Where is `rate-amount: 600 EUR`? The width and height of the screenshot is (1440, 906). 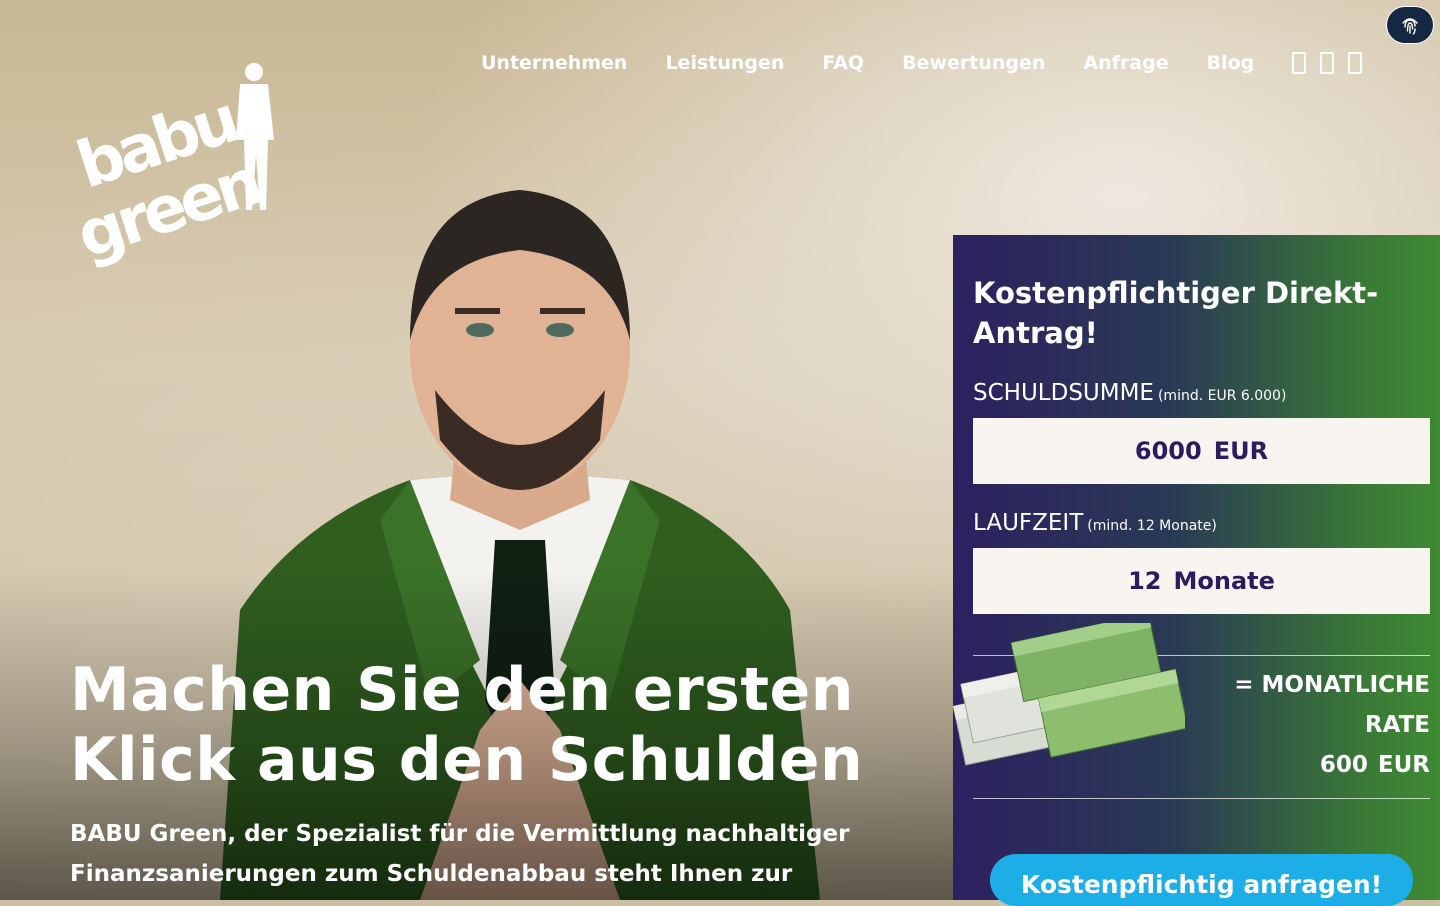 rate-amount: 600 EUR is located at coordinates (1332, 765).